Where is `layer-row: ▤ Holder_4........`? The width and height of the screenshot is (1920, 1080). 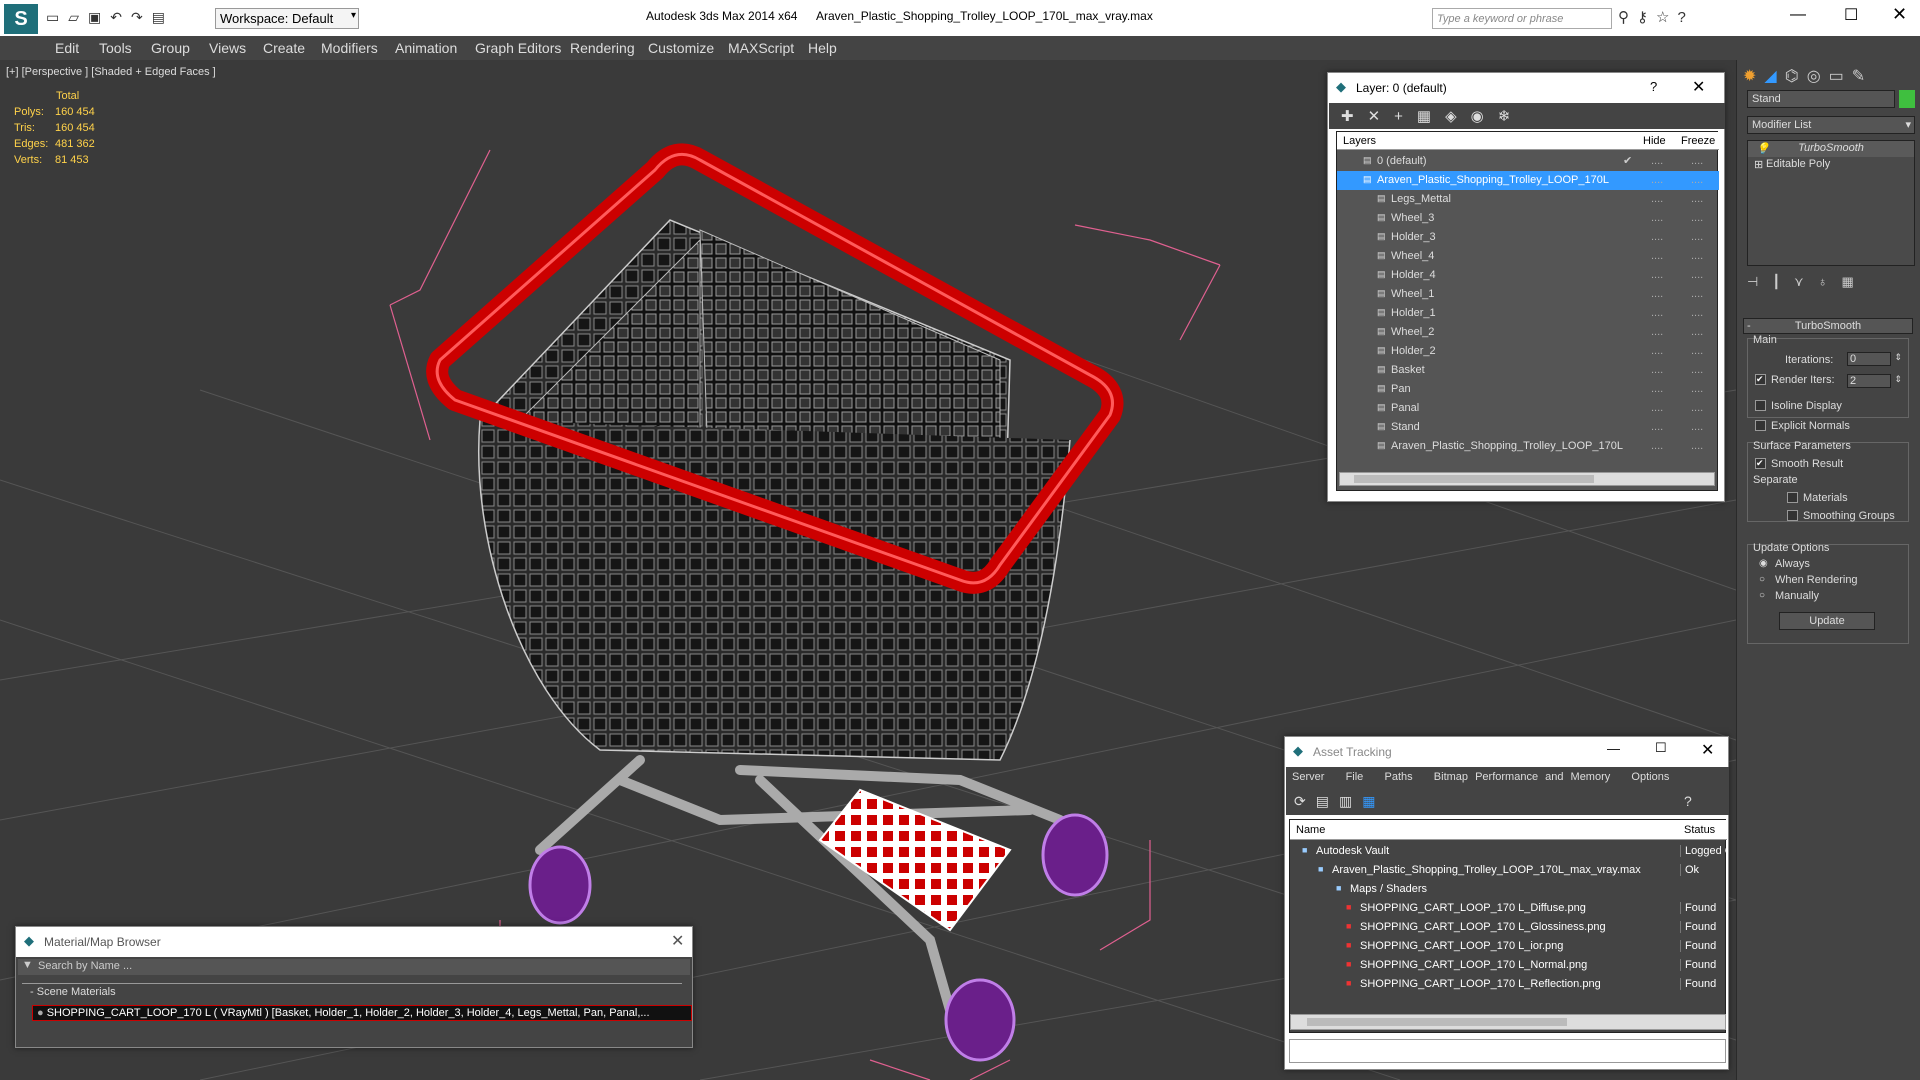
layer-row: ▤ Holder_4........ is located at coordinates (1528, 275).